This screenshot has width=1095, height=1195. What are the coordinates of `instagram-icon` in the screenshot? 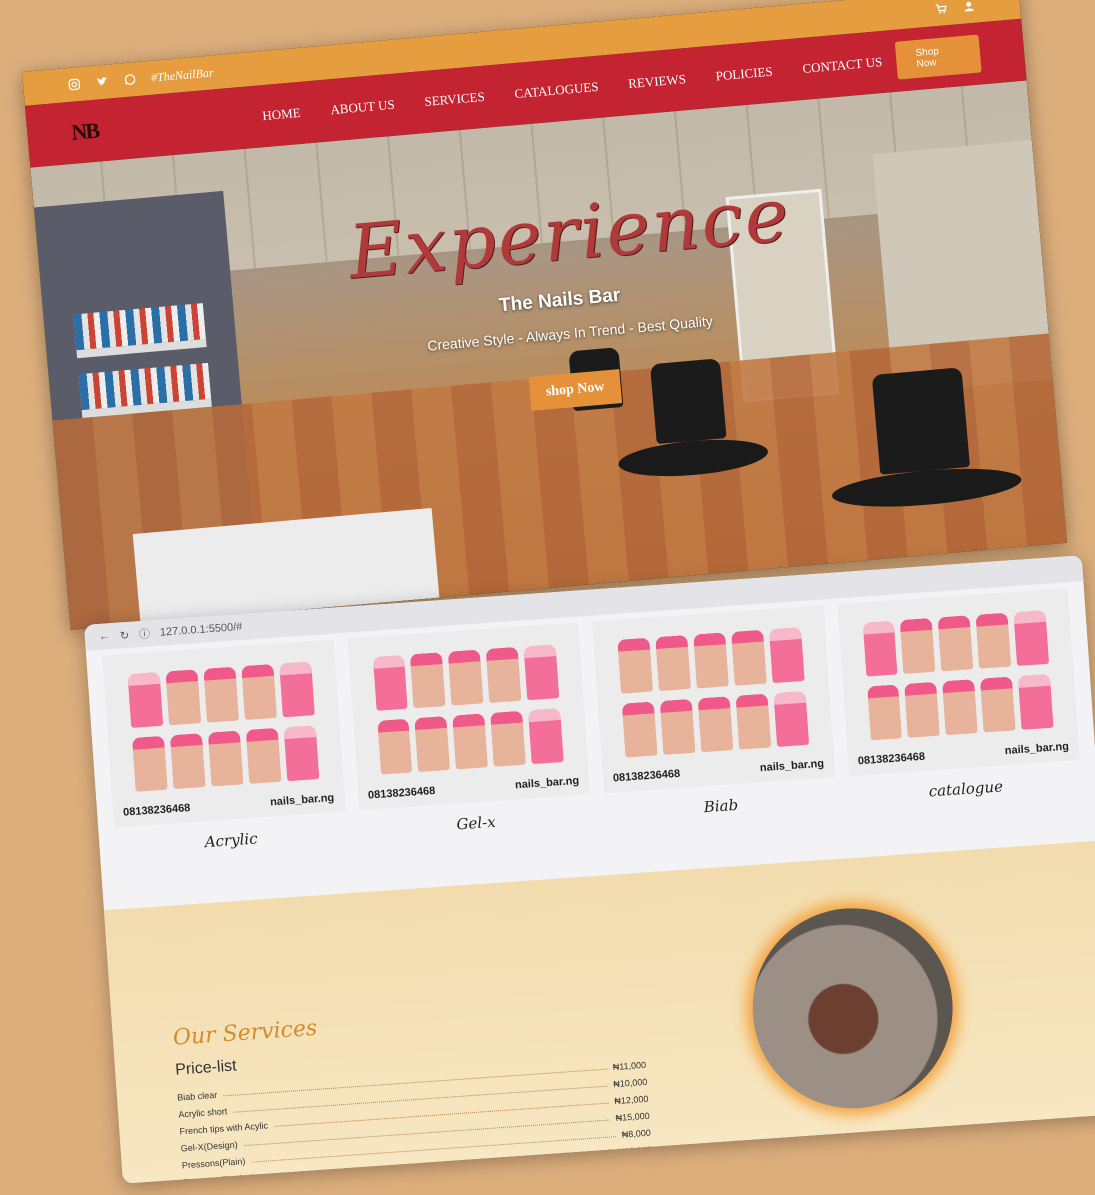 It's located at (74, 84).